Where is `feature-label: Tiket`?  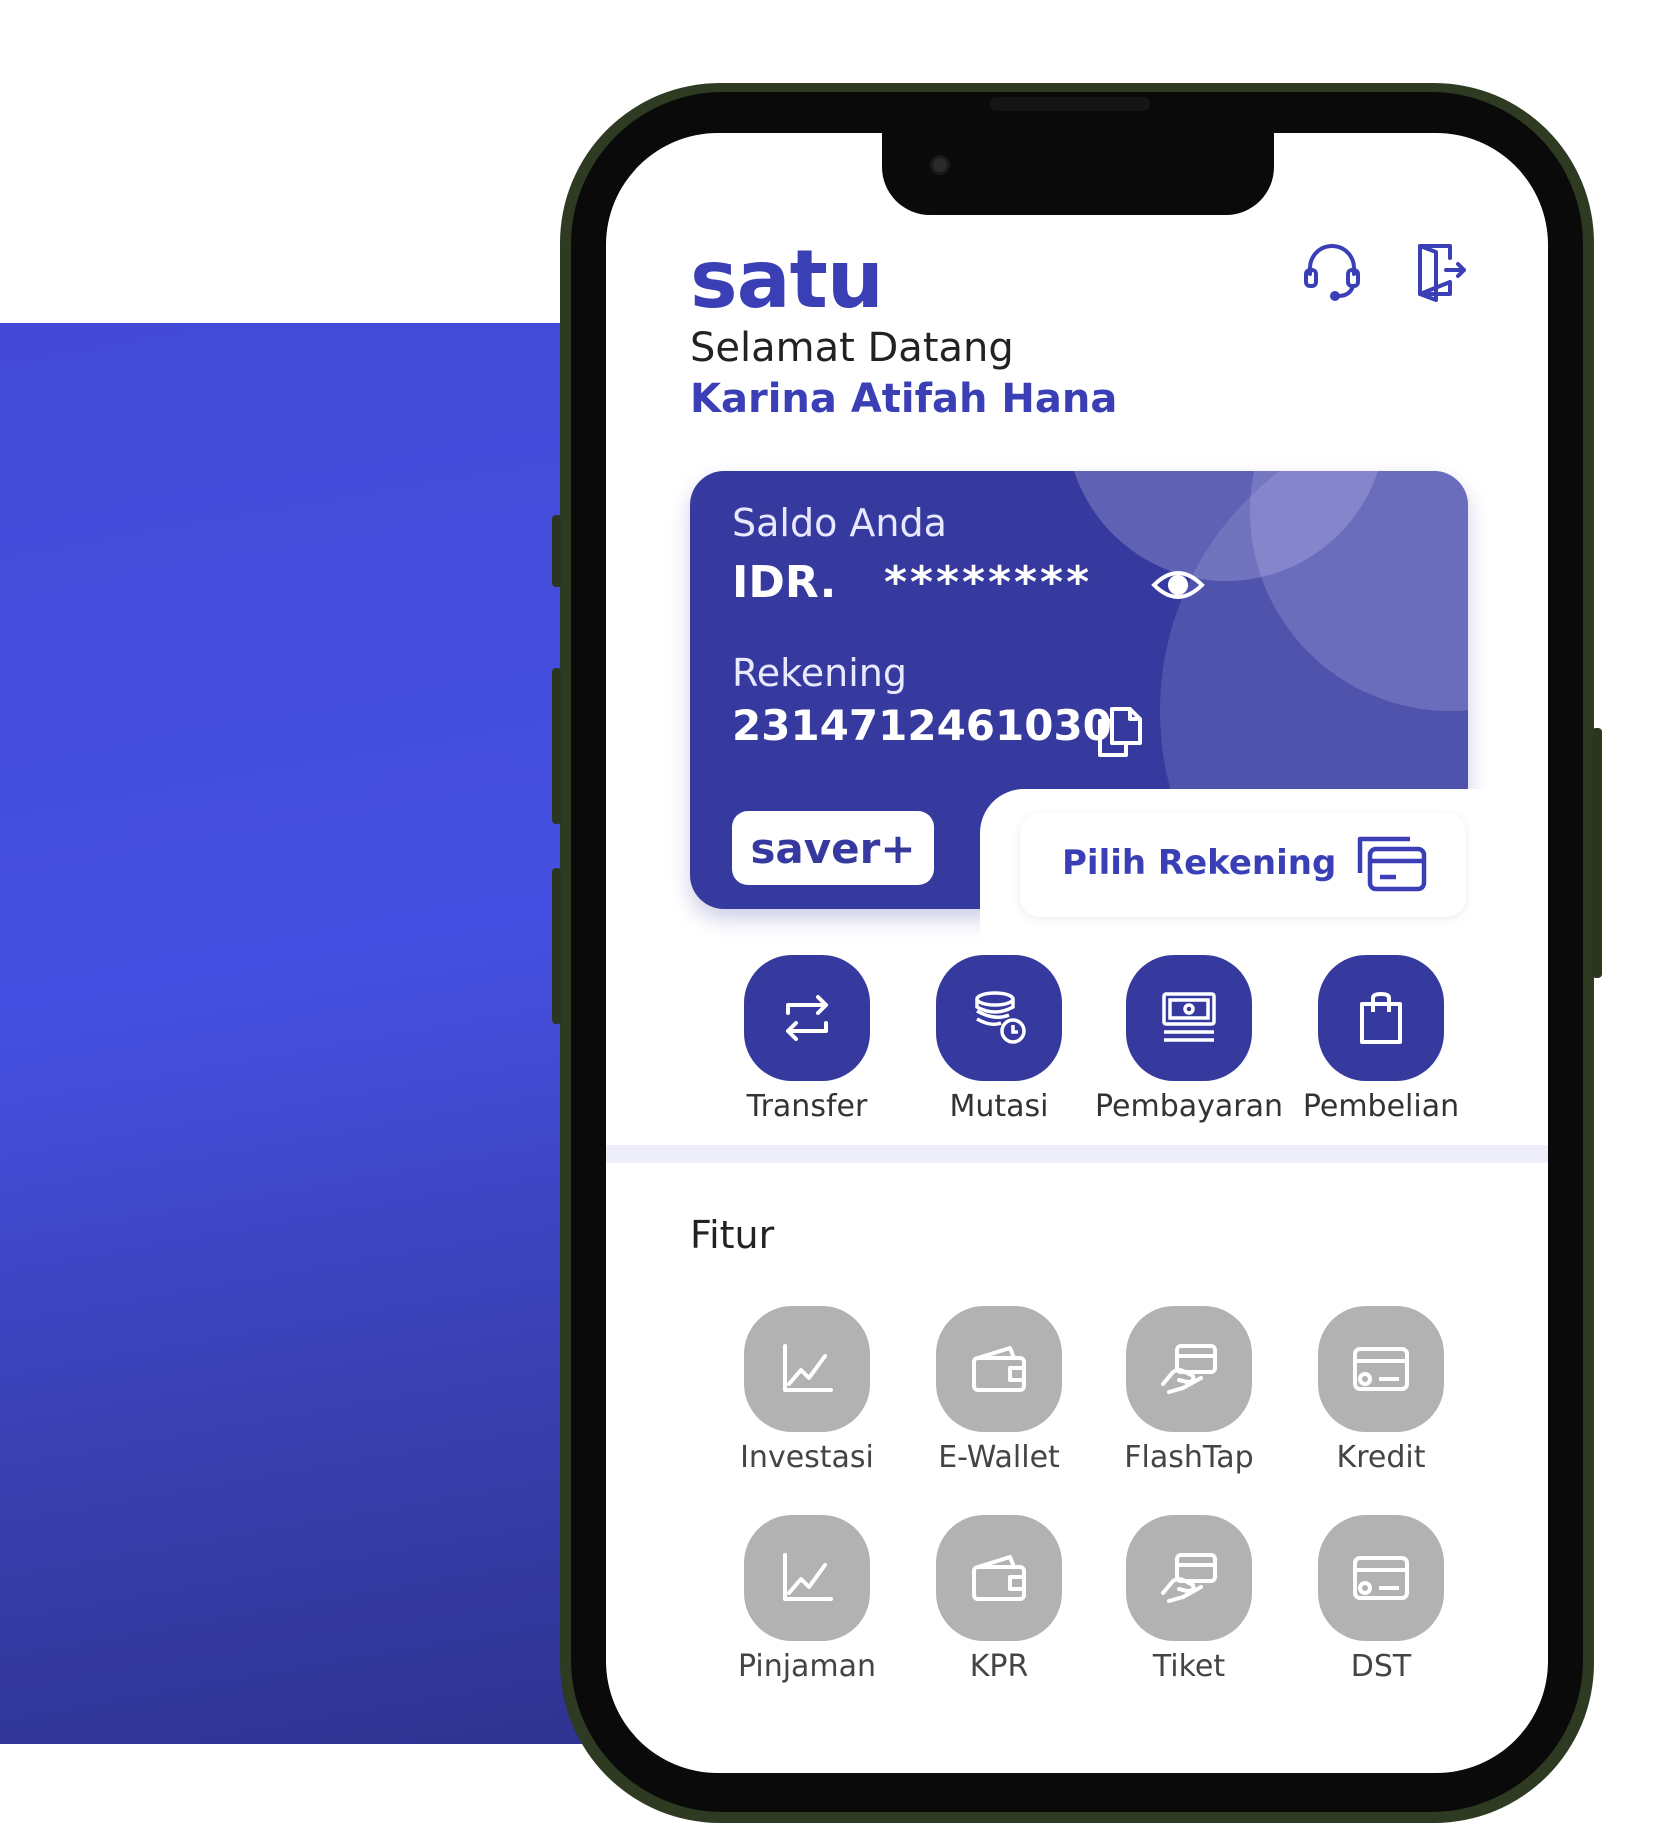 feature-label: Tiket is located at coordinates (1189, 1666).